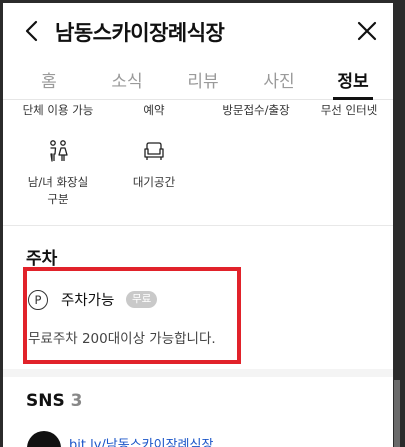 The height and width of the screenshot is (447, 405). What do you see at coordinates (367, 31) in the screenshot?
I see `close-icon` at bounding box center [367, 31].